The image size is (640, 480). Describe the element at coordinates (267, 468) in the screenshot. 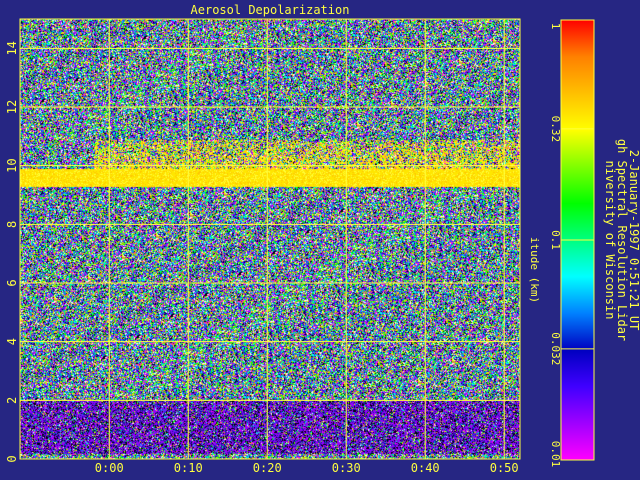

I see `x-tick-label: 0:20` at that location.